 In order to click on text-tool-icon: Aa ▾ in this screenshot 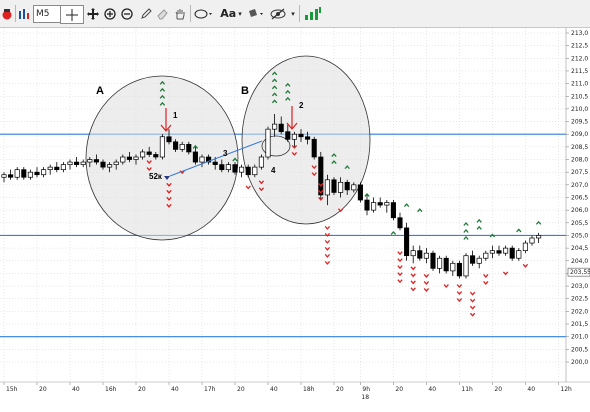, I will do `click(231, 13)`.